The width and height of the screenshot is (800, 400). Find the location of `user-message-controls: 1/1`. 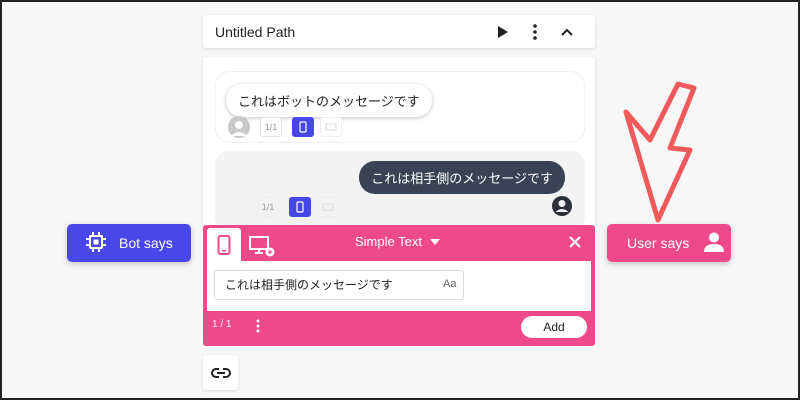

user-message-controls: 1/1 is located at coordinates (298, 207).